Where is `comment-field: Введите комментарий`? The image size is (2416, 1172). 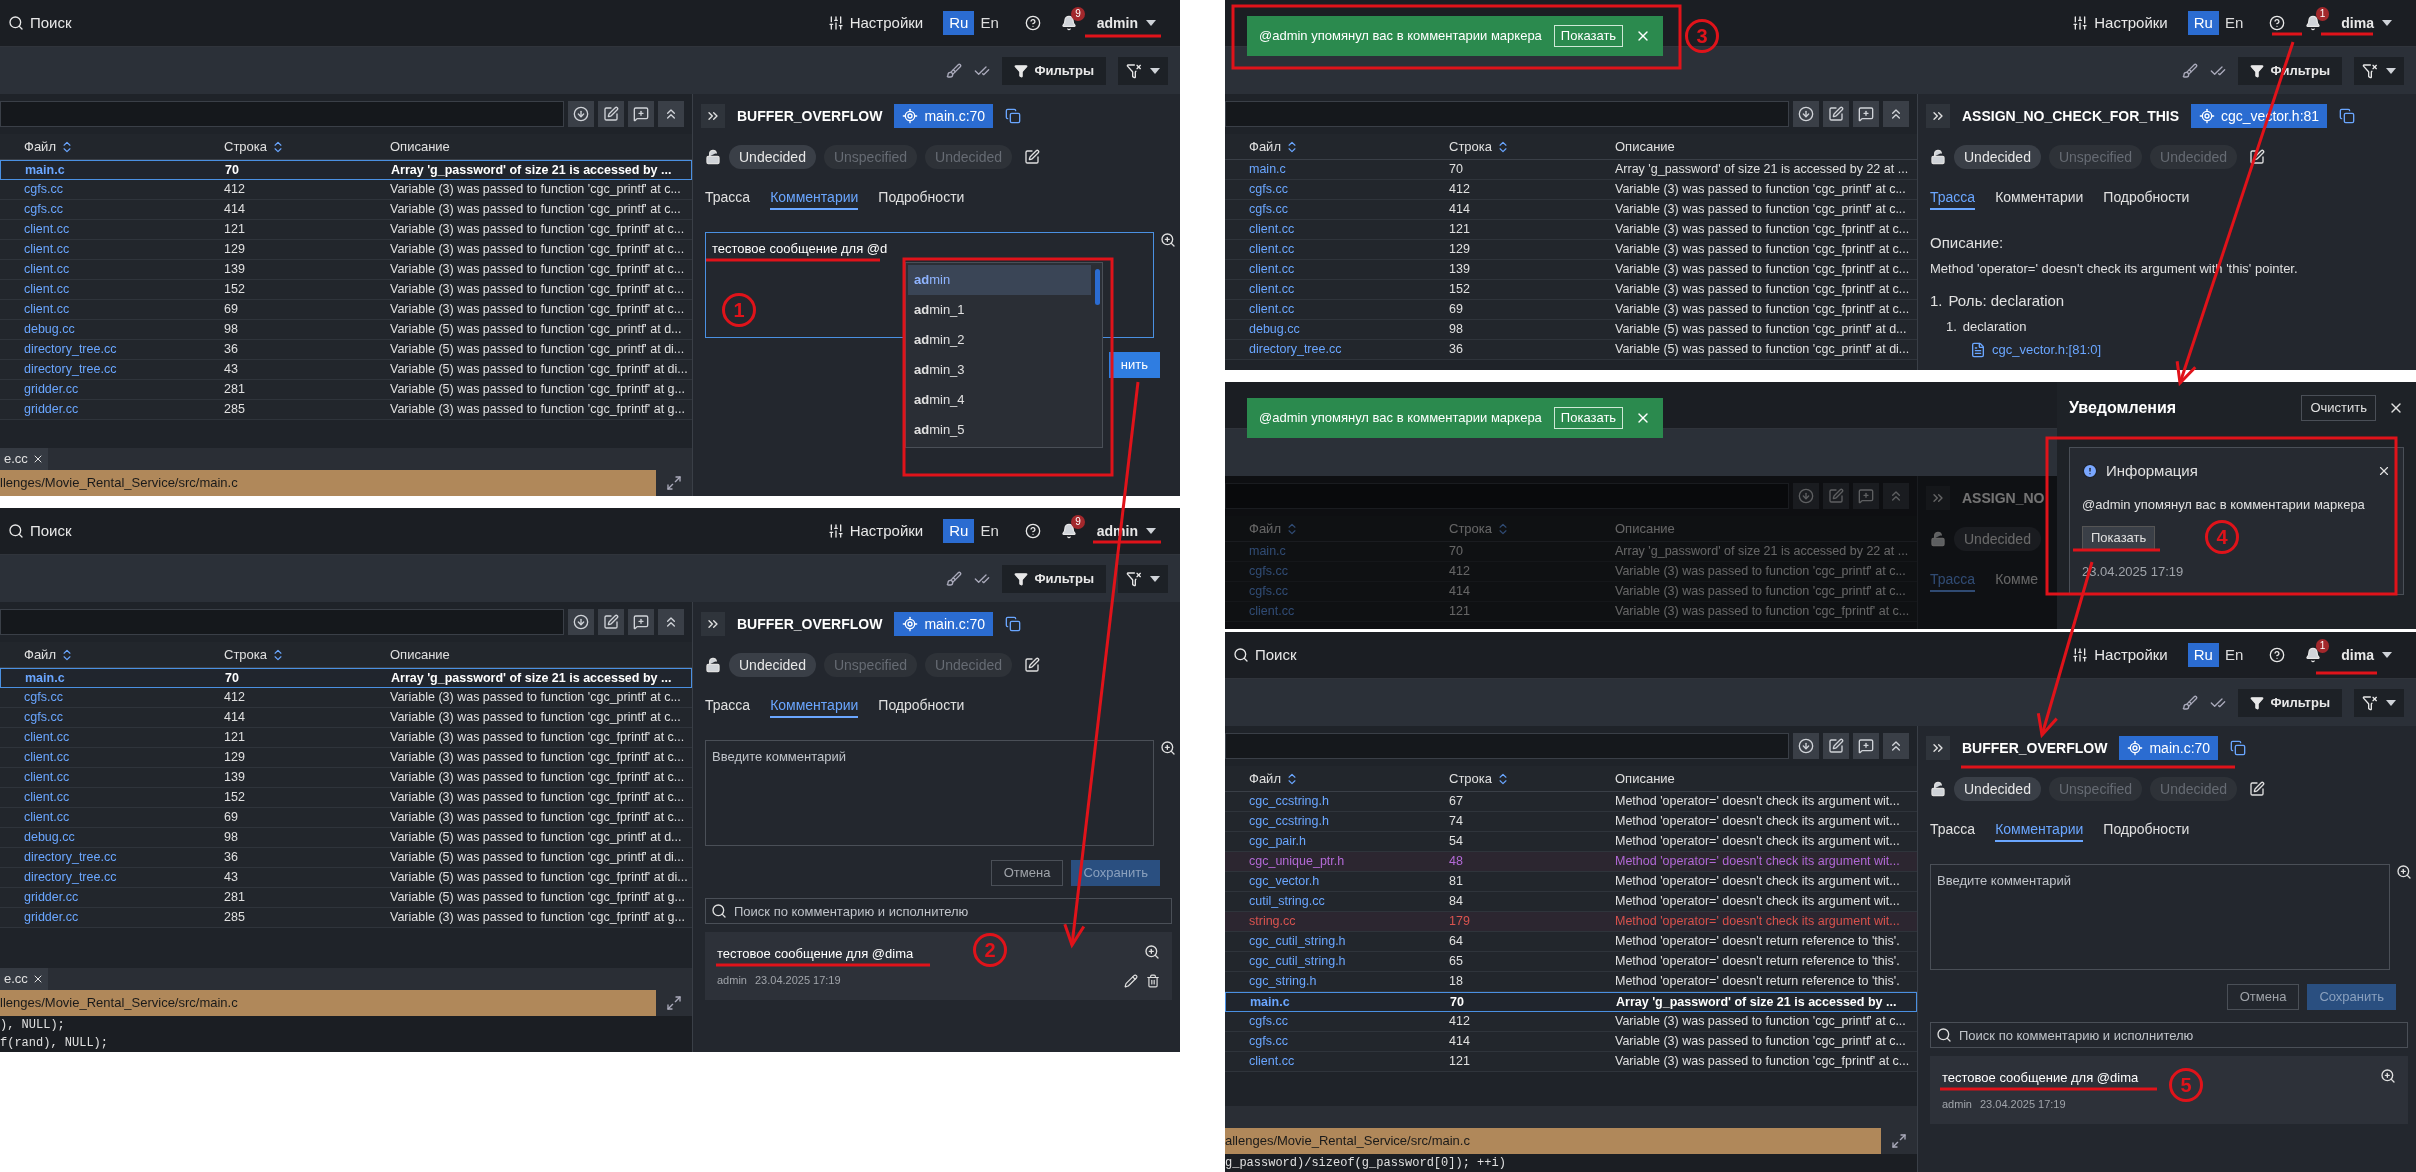 comment-field: Введите комментарий is located at coordinates (929, 793).